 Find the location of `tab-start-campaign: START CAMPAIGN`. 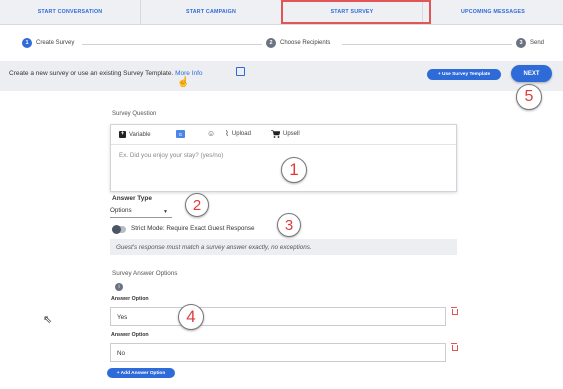

tab-start-campaign: START CAMPAIGN is located at coordinates (211, 12).